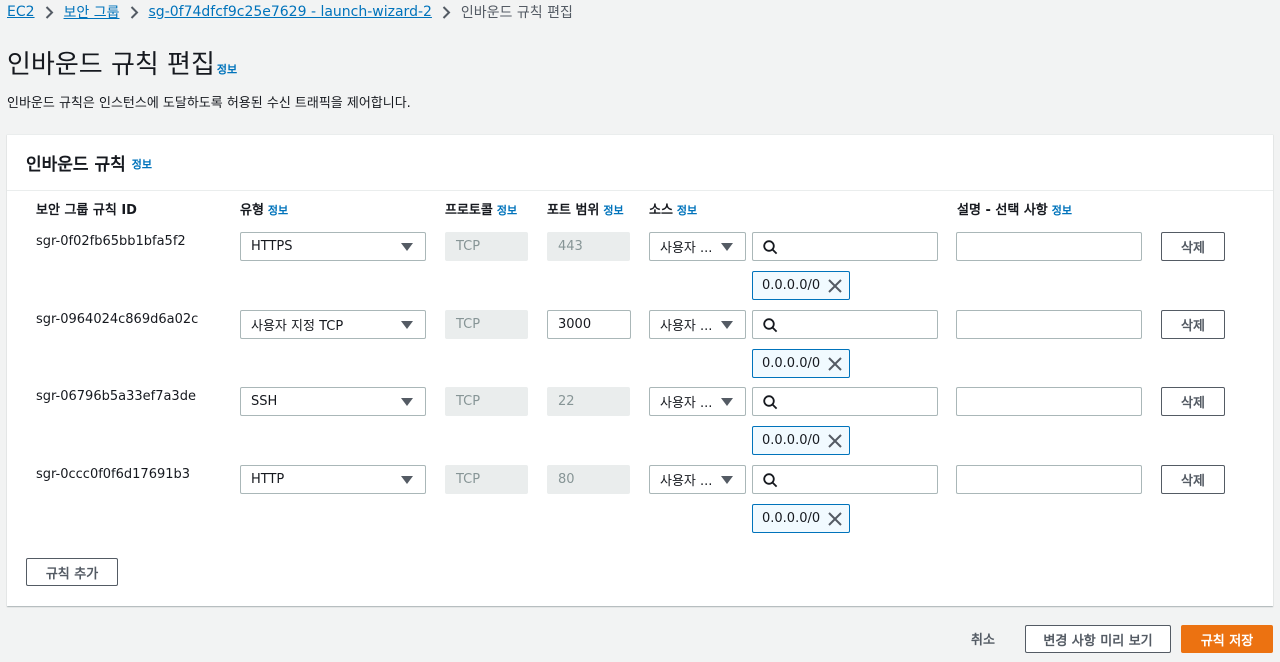 The height and width of the screenshot is (662, 1280). I want to click on type-select: SSH, so click(333, 401).